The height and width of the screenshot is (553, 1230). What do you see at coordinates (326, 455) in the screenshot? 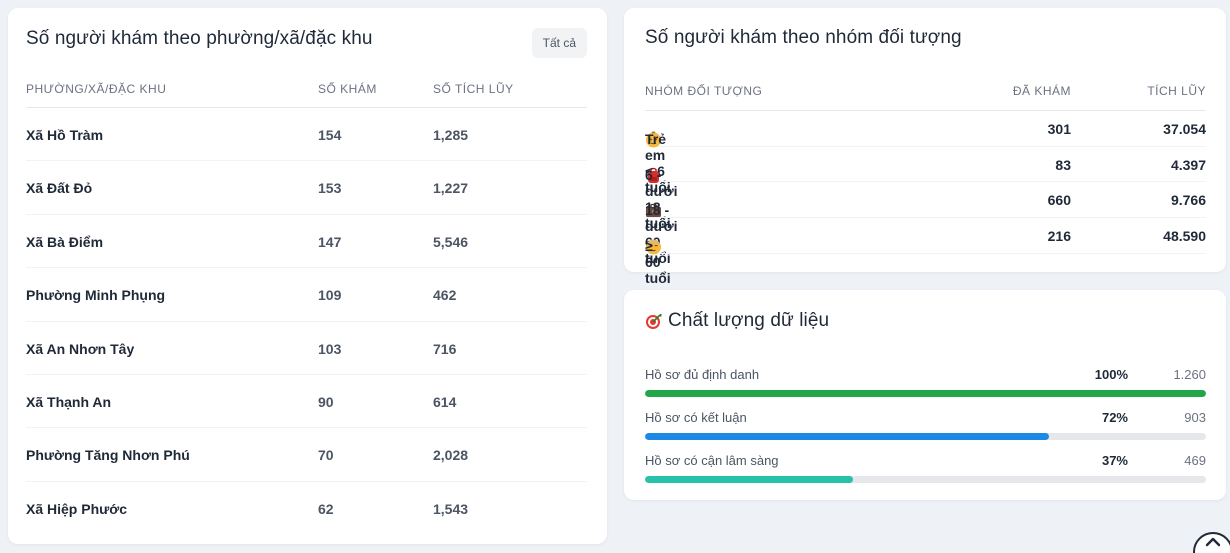
I see `ward-visits: 70` at bounding box center [326, 455].